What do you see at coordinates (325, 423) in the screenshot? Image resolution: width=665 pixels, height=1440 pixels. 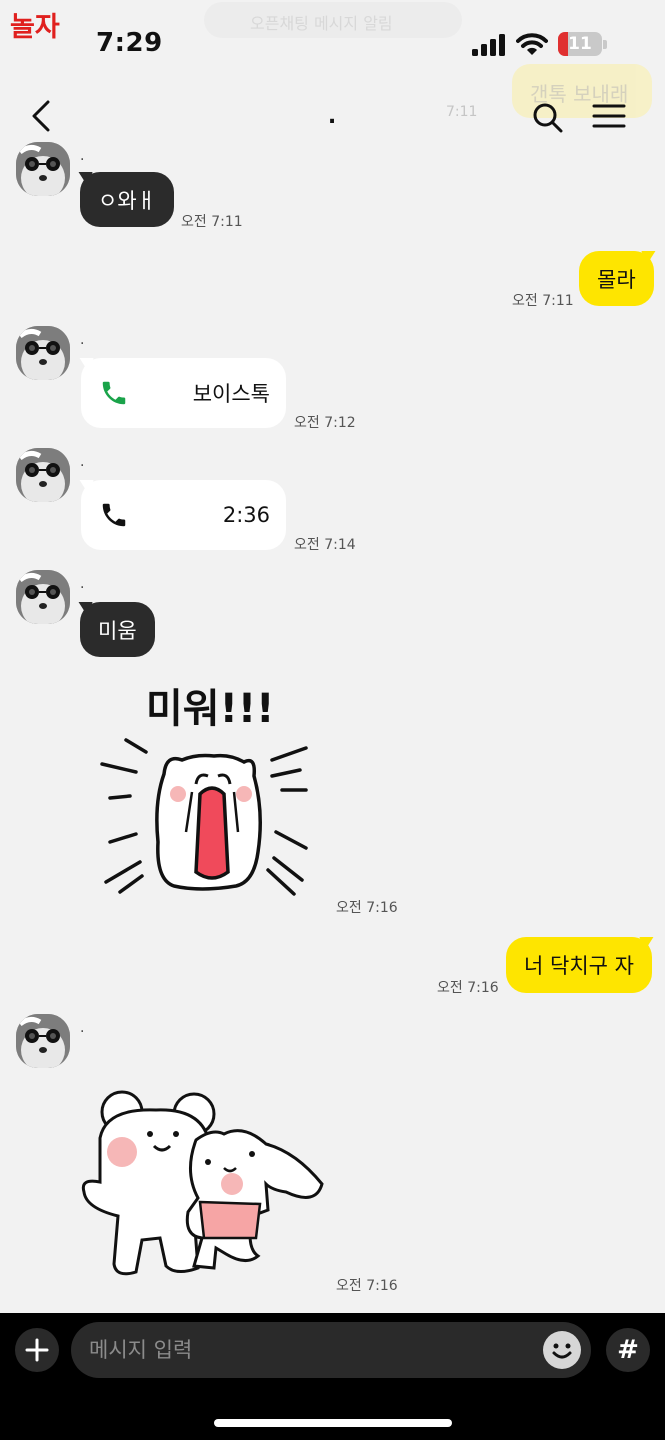 I see `message-time: 오전 7:12` at bounding box center [325, 423].